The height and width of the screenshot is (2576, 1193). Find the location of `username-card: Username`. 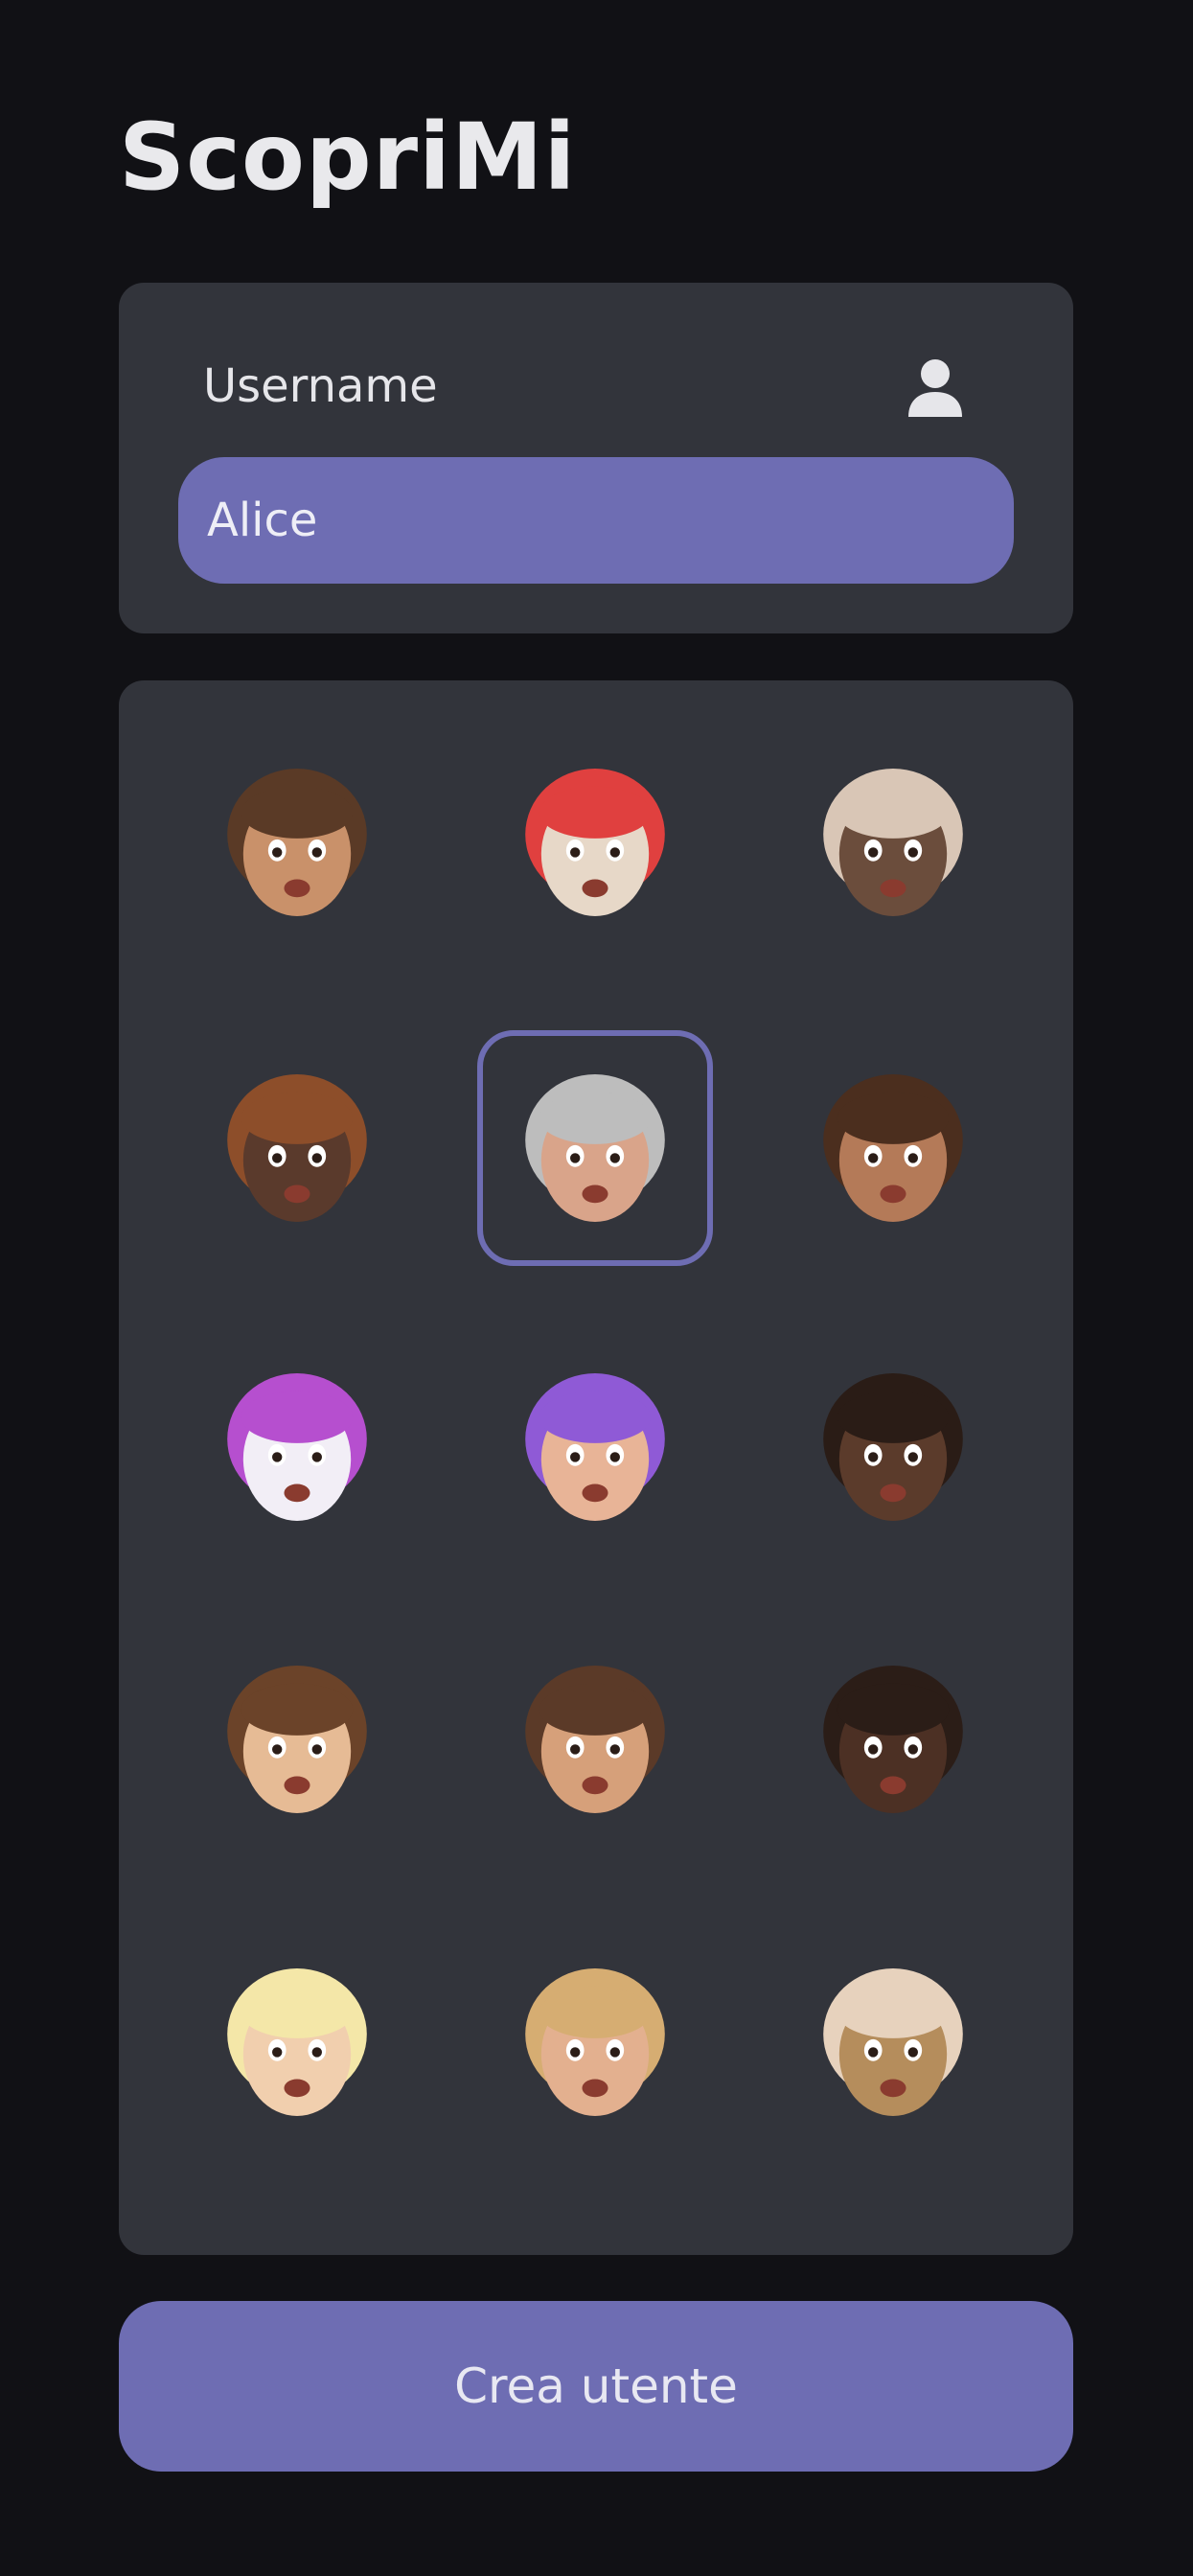

username-card: Username is located at coordinates (596, 458).